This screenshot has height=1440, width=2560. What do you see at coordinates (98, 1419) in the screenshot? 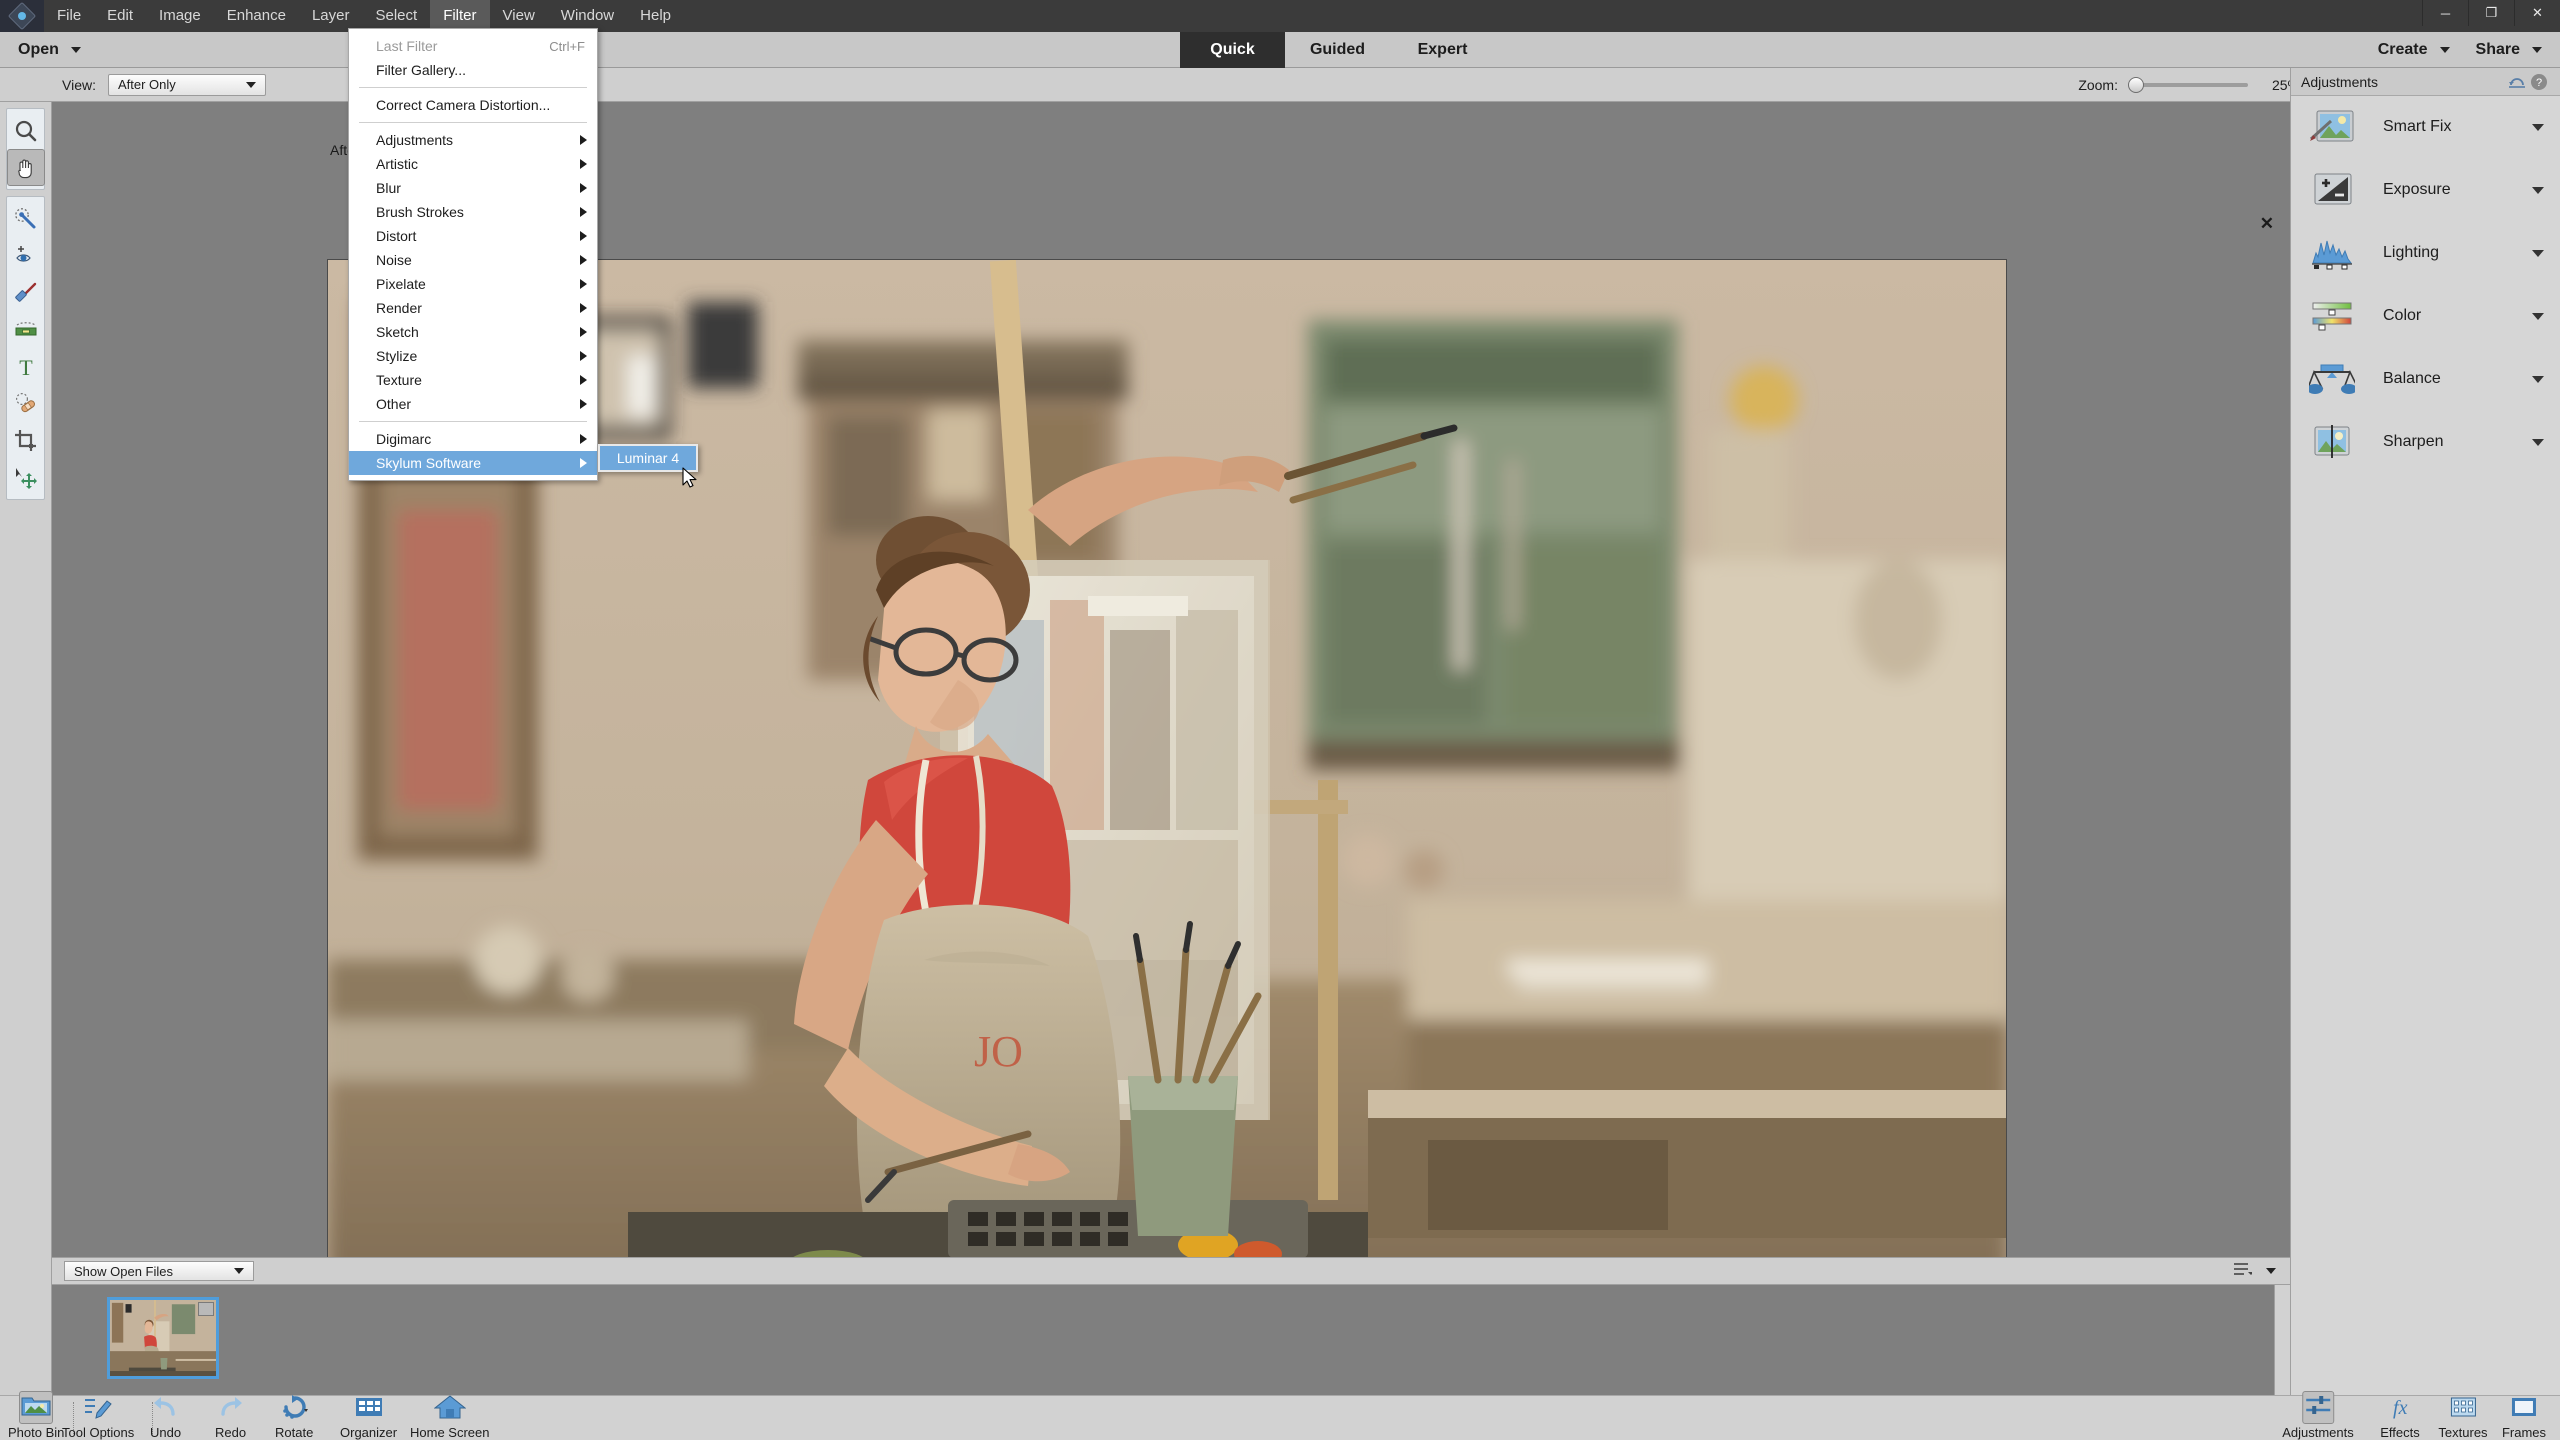
I see `taskbar-tool-options: Tool Options` at bounding box center [98, 1419].